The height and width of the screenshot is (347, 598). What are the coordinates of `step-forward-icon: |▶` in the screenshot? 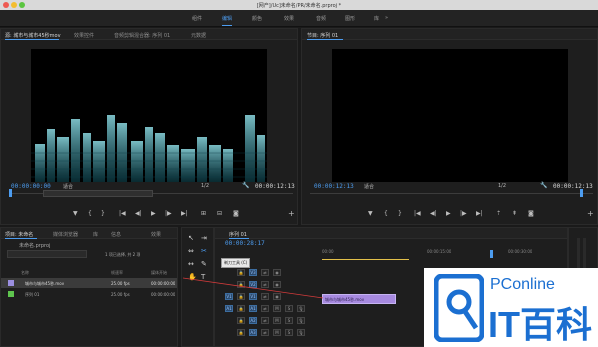 It's located at (168, 213).